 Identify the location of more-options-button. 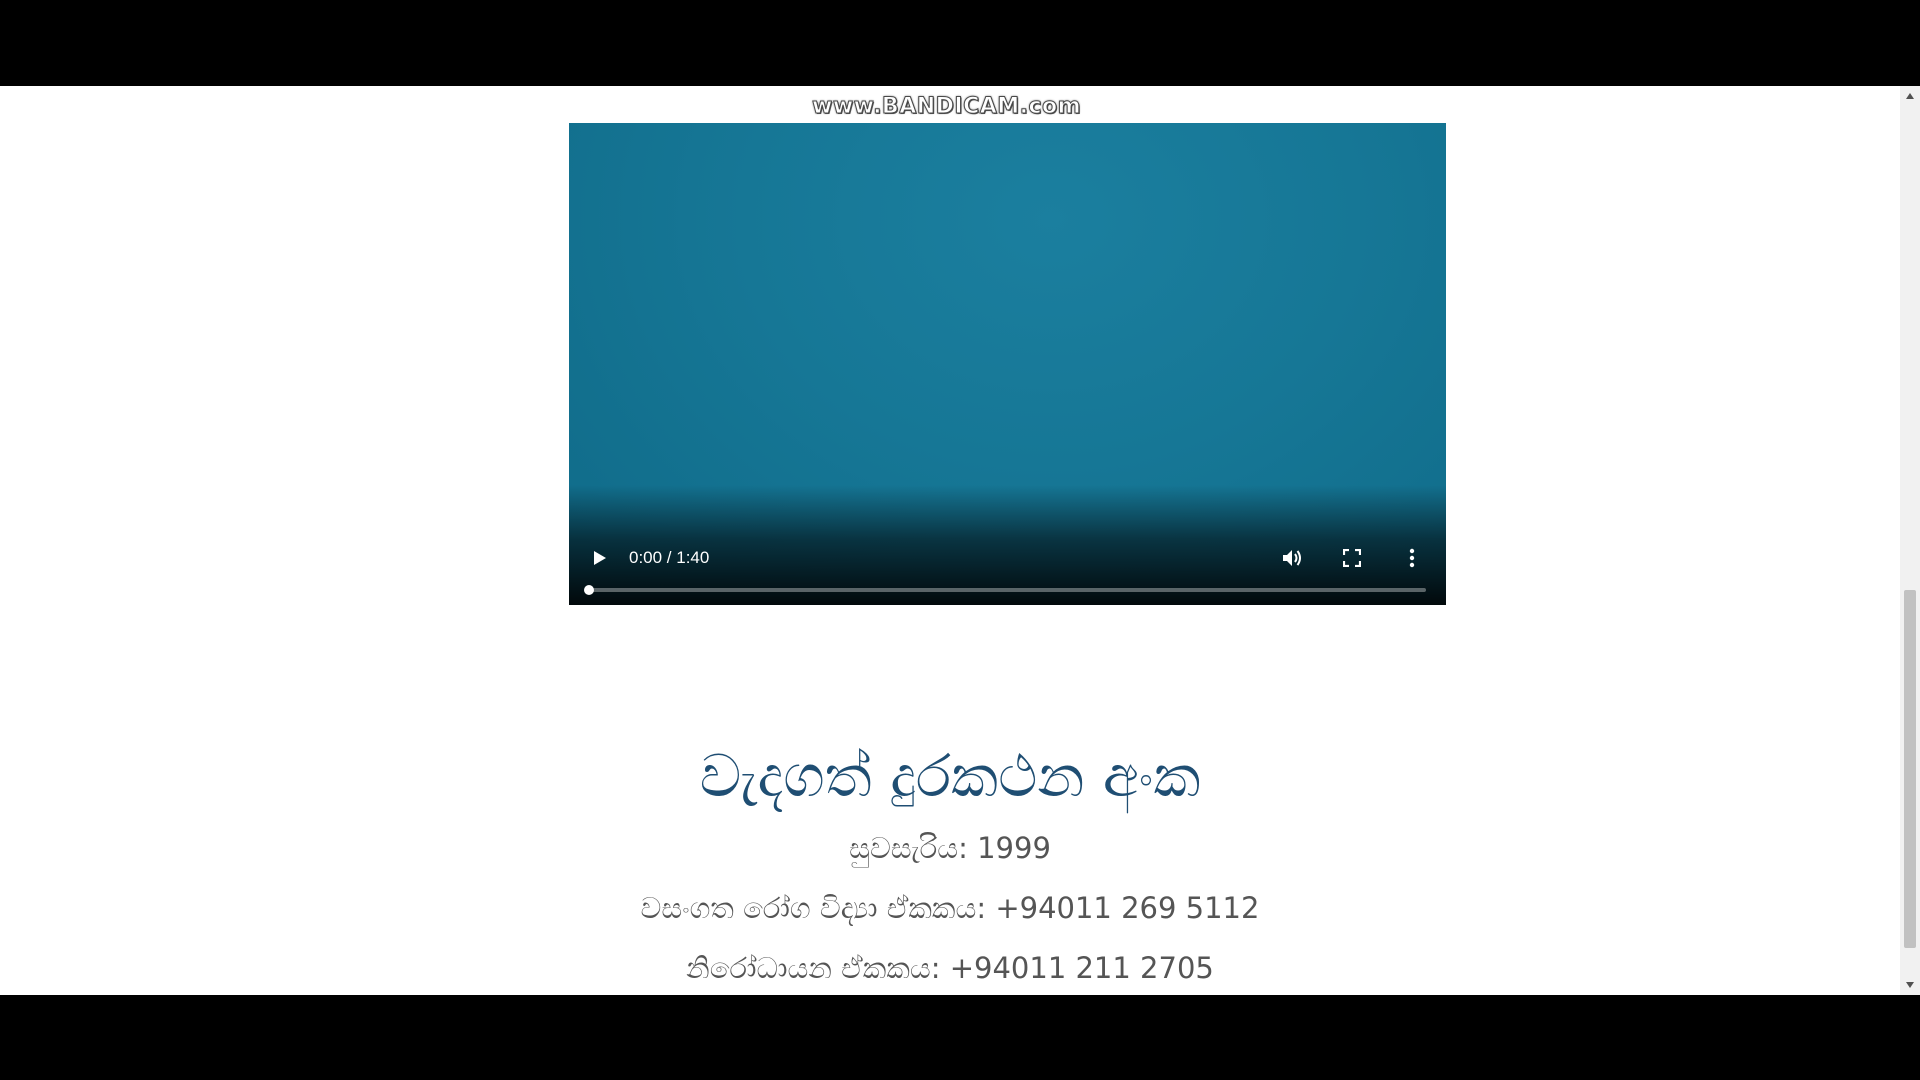
(1412, 558).